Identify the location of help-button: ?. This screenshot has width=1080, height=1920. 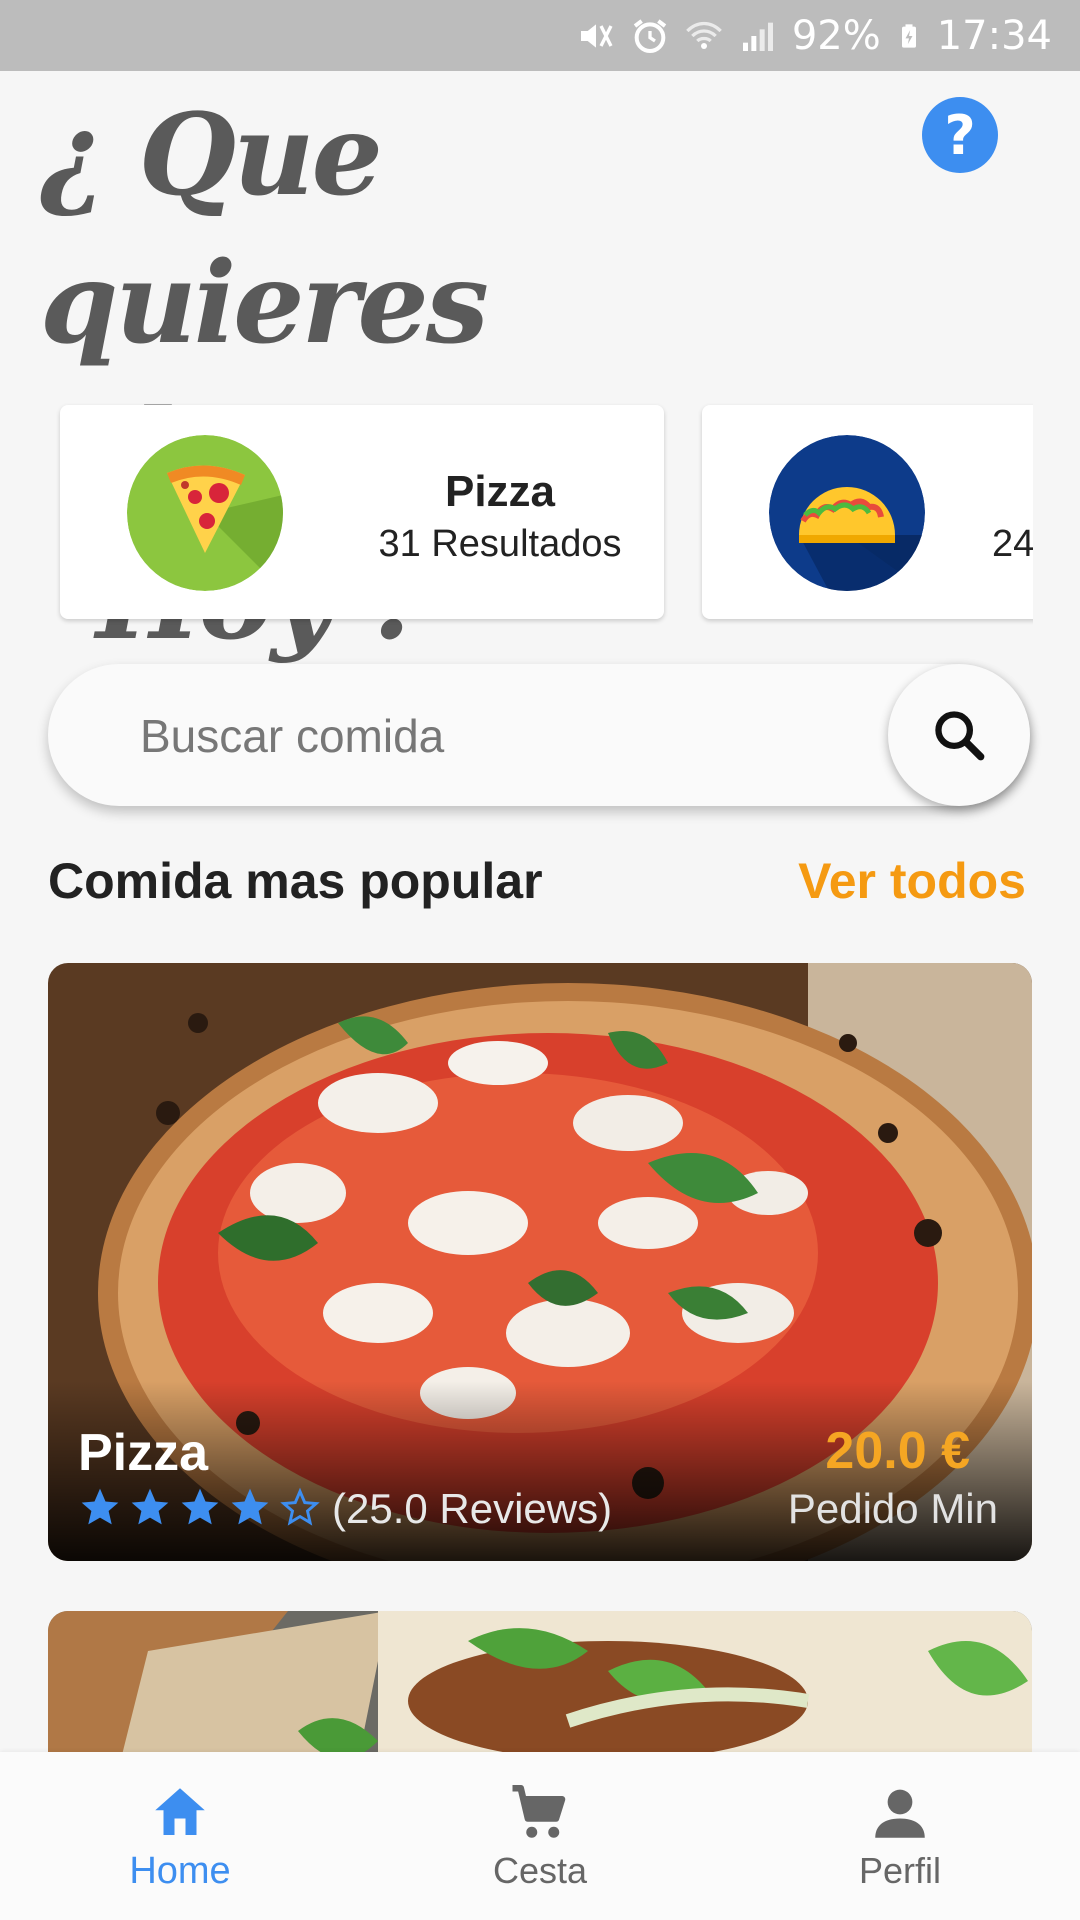
(960, 135).